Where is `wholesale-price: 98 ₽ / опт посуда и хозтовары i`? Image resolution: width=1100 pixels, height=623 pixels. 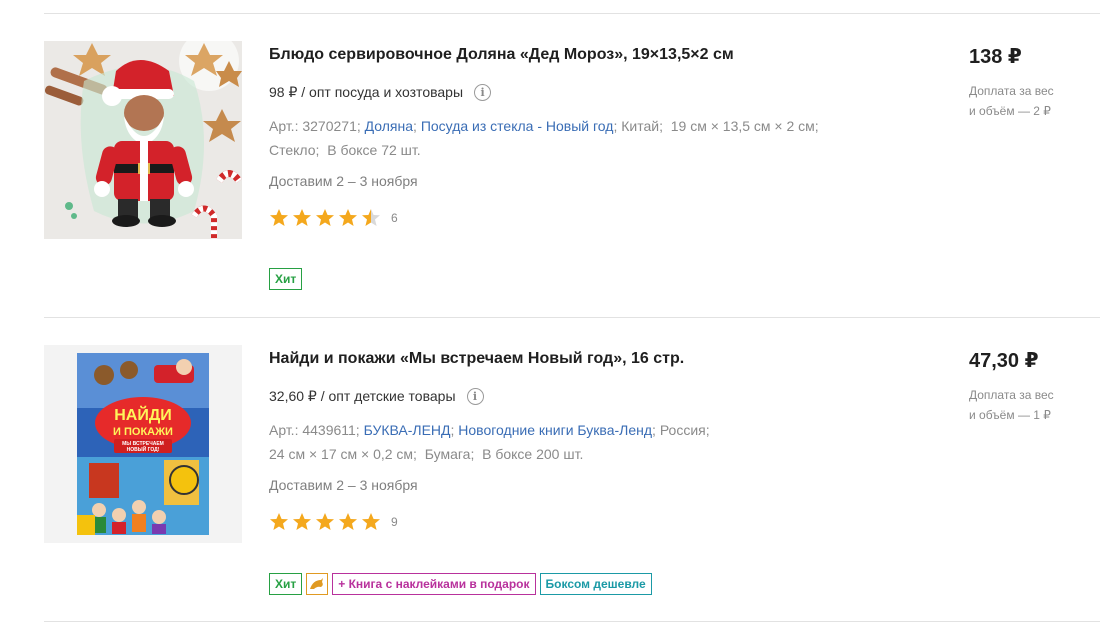
wholesale-price: 98 ₽ / опт посуда и хозтовары i is located at coordinates (599, 92).